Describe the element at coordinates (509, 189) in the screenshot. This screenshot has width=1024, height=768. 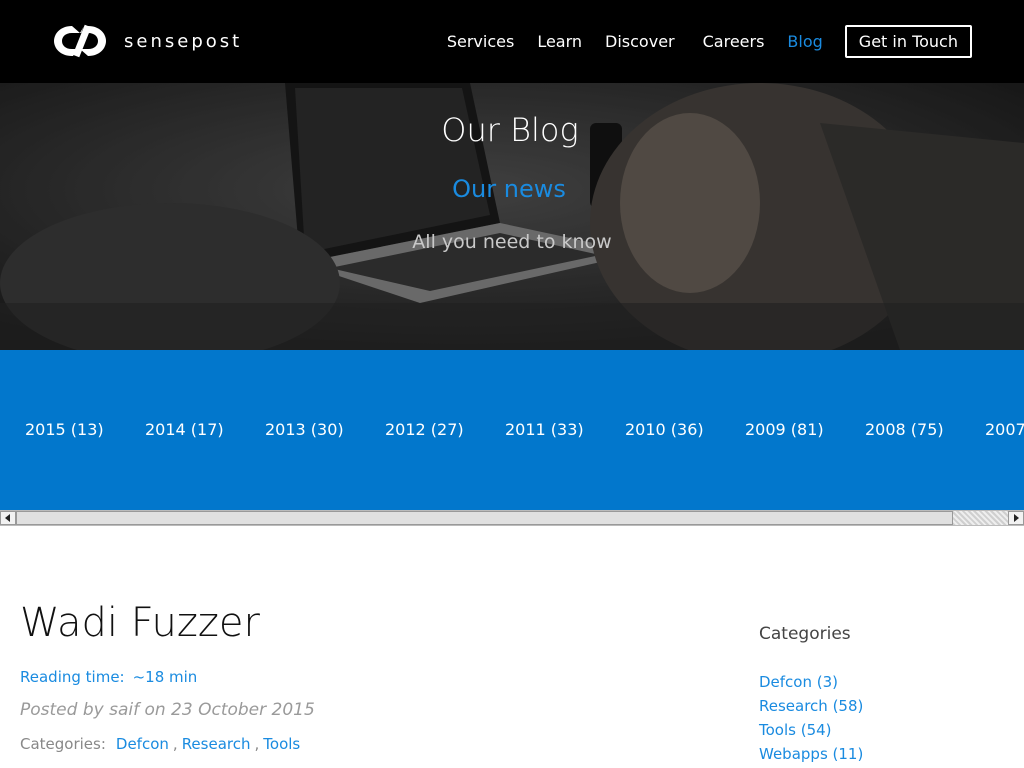
I see `hero-subtitle: Our news` at that location.